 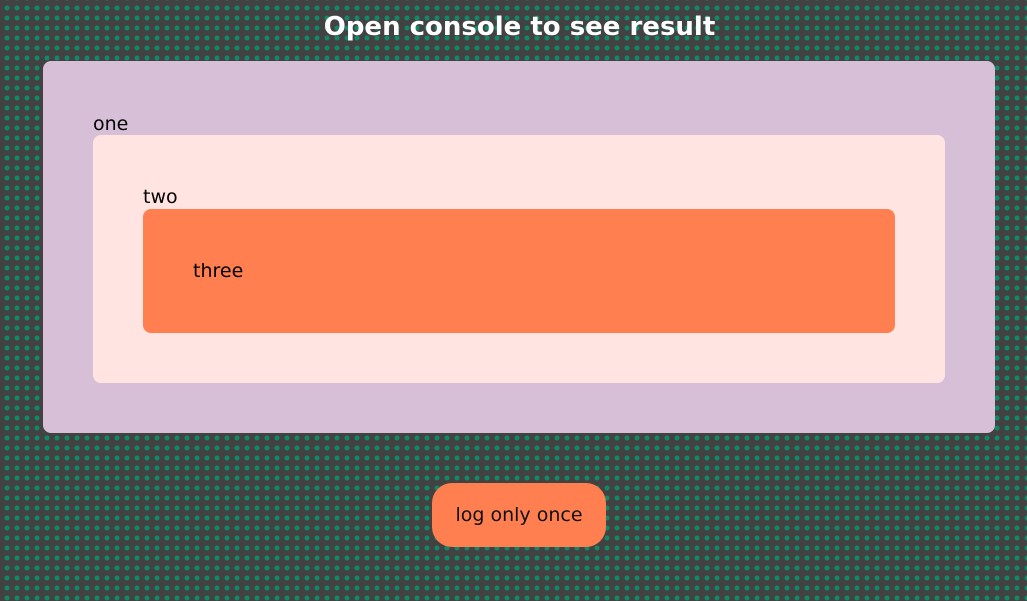 I want to click on log-only-once-button: log only once, so click(x=519, y=515).